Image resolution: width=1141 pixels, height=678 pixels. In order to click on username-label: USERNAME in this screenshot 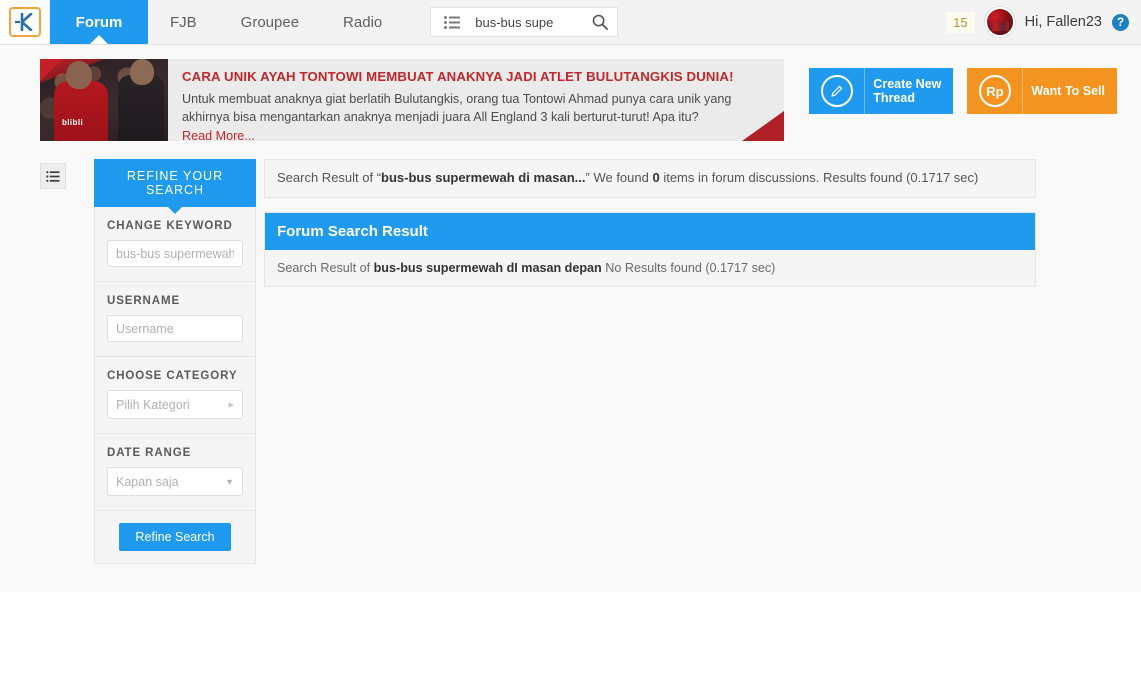, I will do `click(144, 301)`.